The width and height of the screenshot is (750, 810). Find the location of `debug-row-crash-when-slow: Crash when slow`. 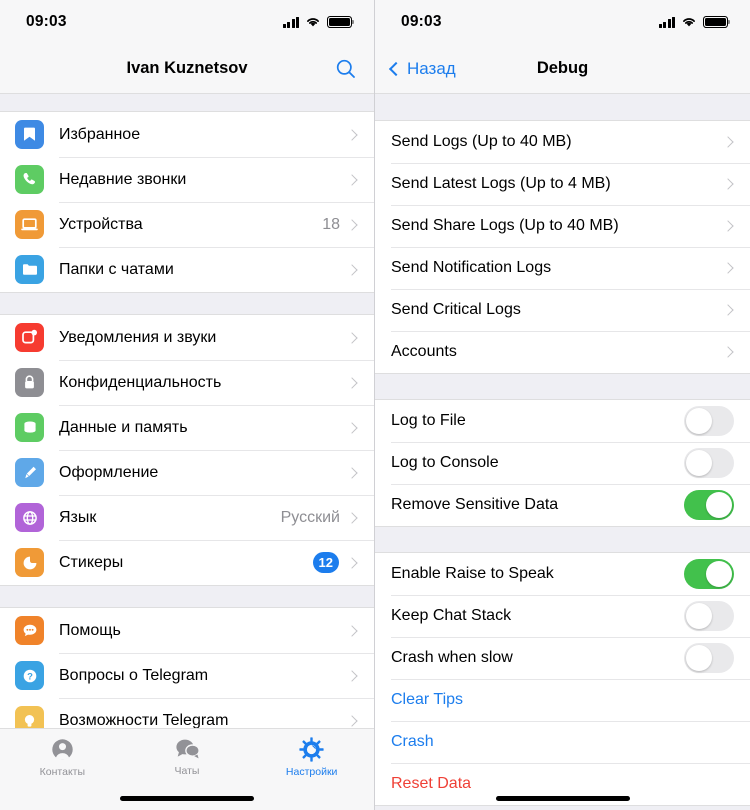

debug-row-crash-when-slow: Crash when slow is located at coordinates (562, 658).